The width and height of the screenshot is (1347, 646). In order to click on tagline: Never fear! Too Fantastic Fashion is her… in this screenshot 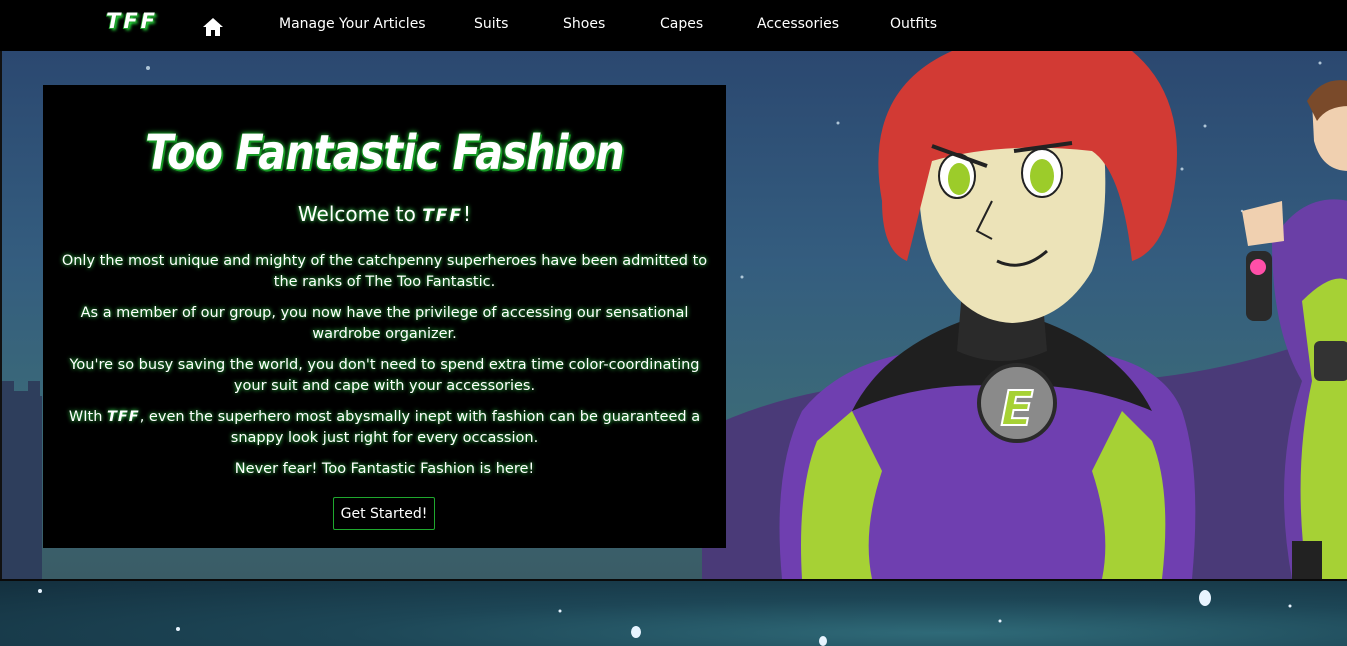, I will do `click(384, 469)`.